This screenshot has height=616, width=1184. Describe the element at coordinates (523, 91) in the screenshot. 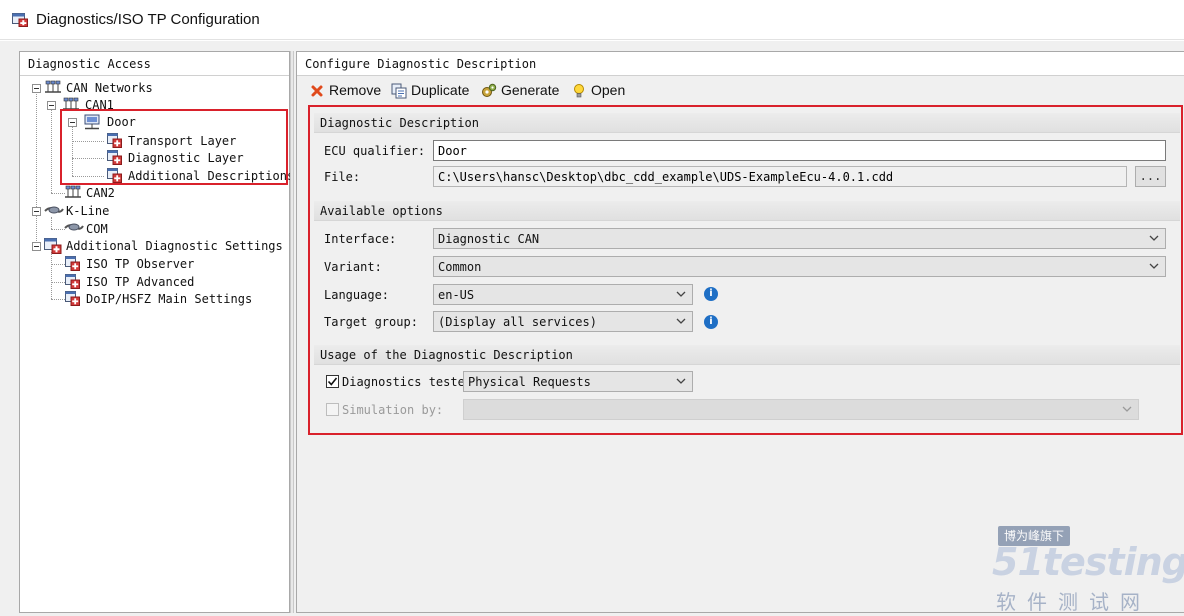

I see `generate-button: Generate` at that location.